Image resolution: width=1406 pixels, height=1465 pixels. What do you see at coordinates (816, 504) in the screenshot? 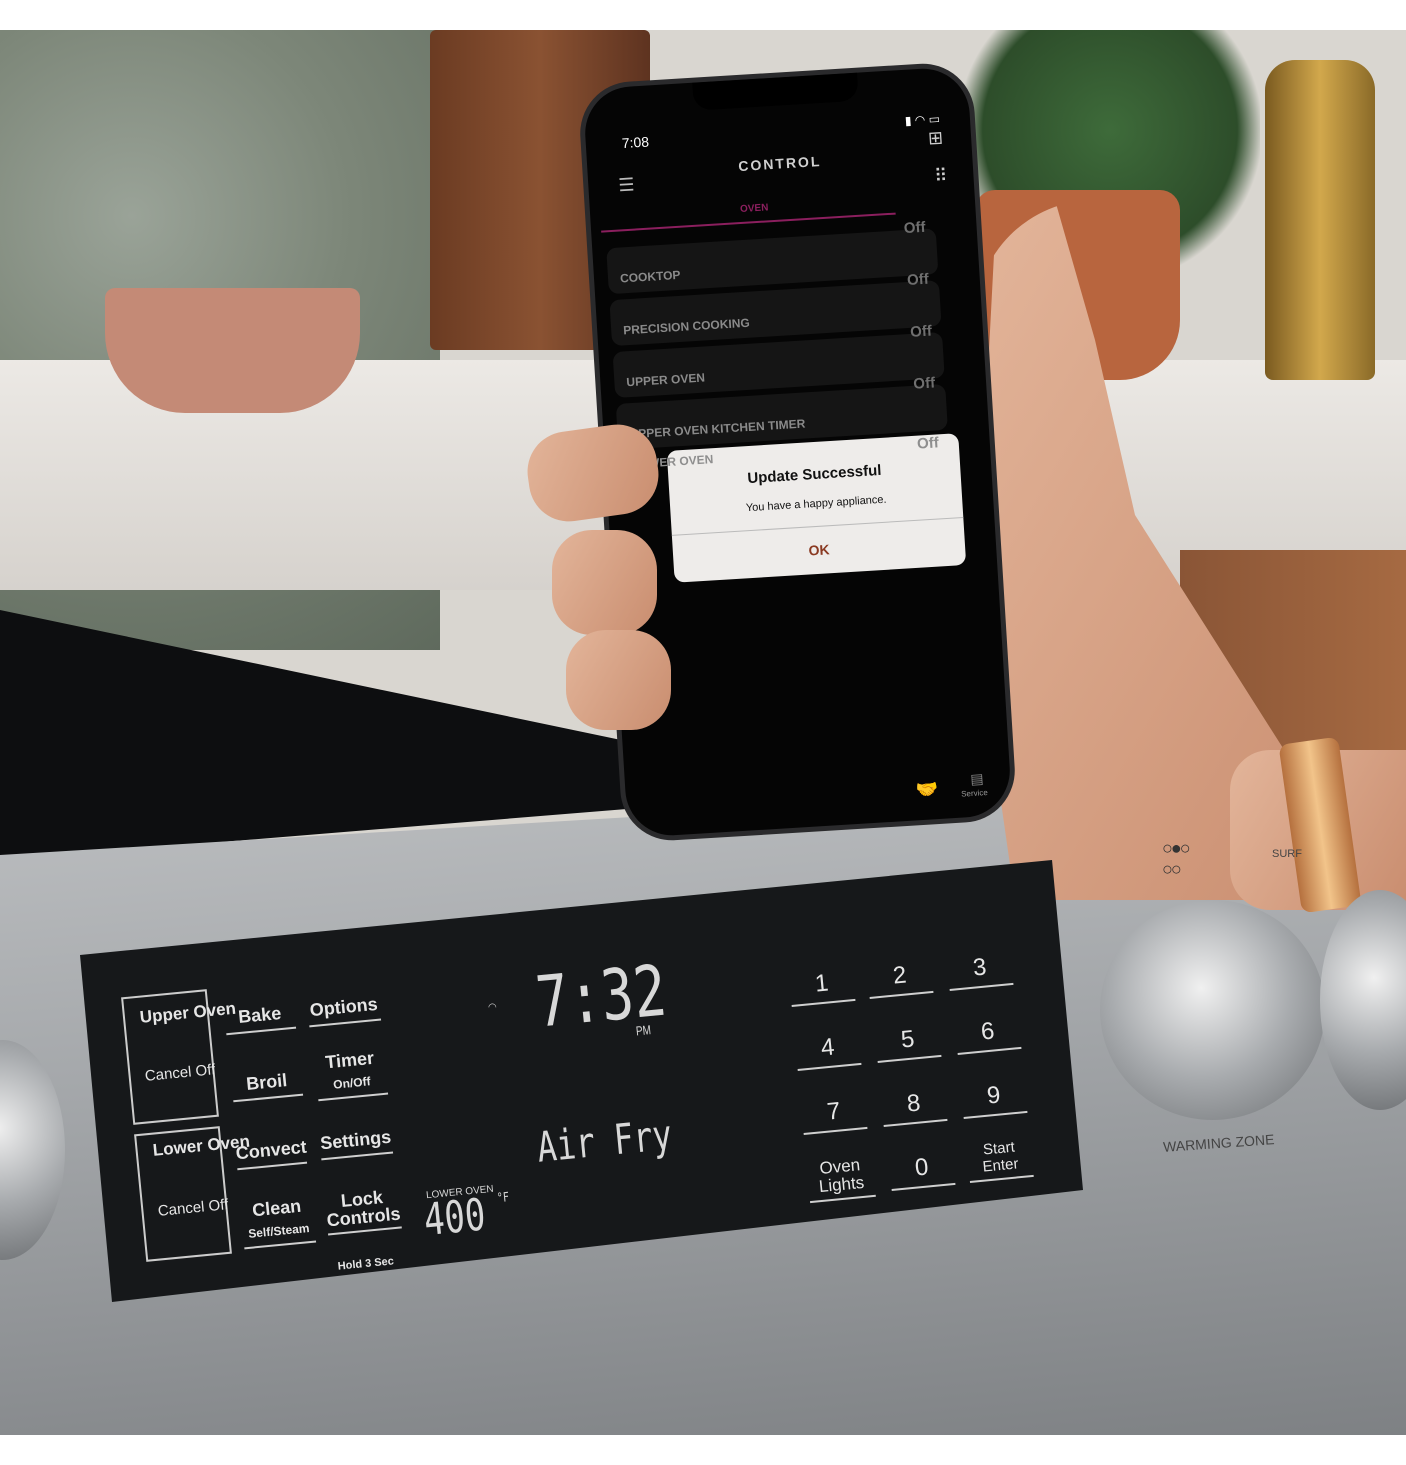
I see `dialog-message: You have a happy appliance.` at bounding box center [816, 504].